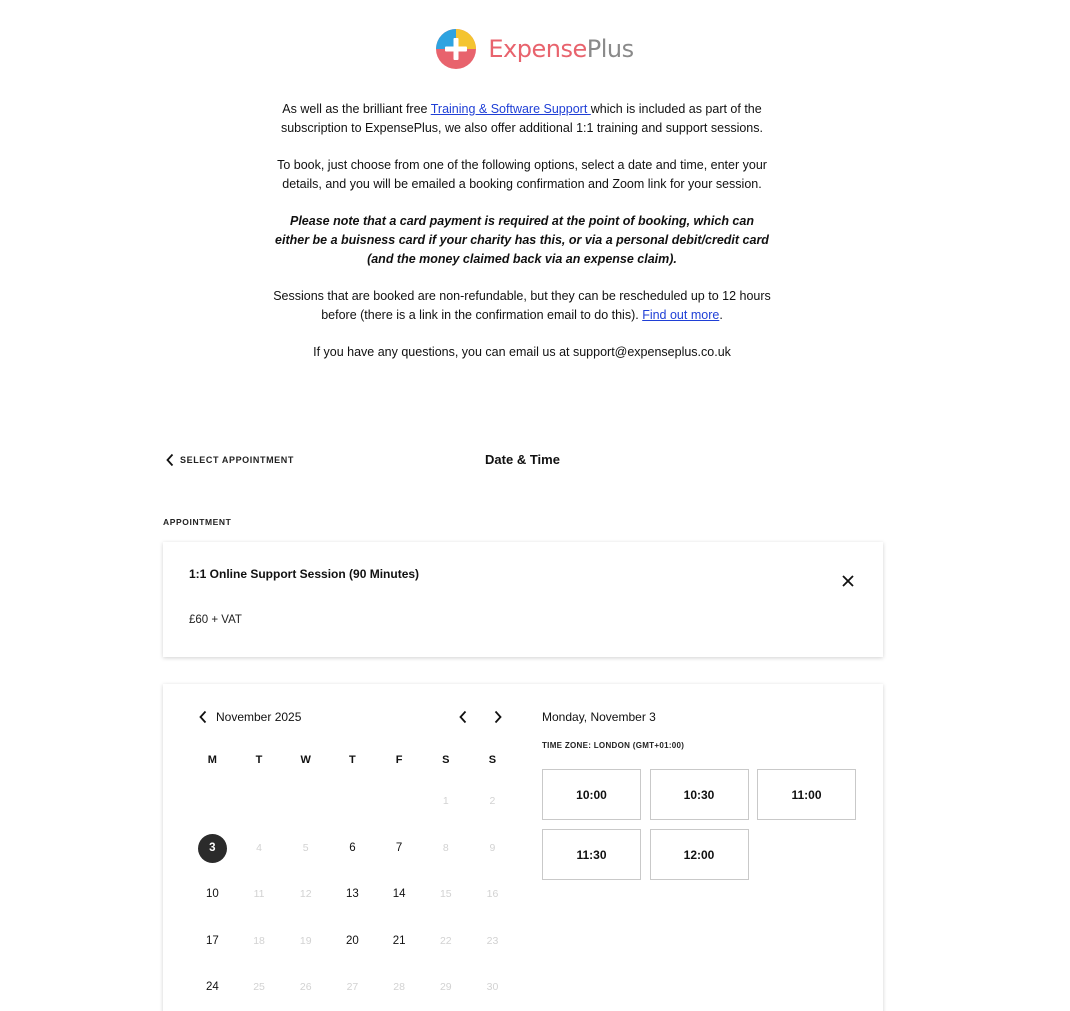  I want to click on calendar-day-unavailable: 16, so click(492, 894).